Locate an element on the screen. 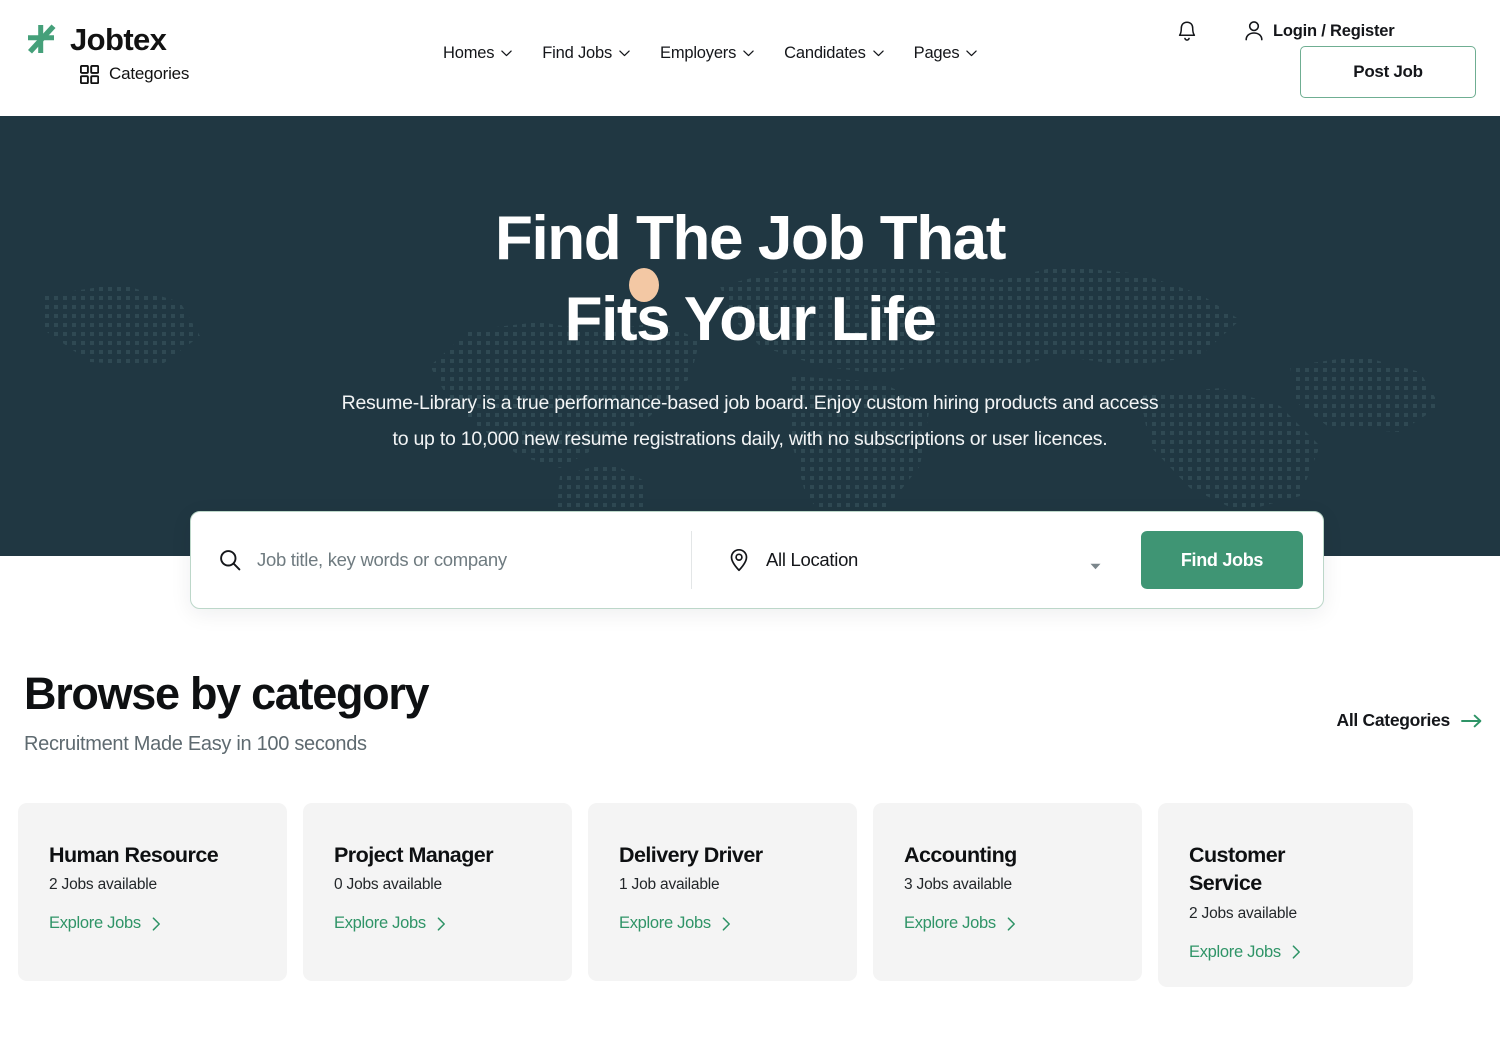 This screenshot has width=1500, height=1049. caret-down-icon is located at coordinates (1095, 563).